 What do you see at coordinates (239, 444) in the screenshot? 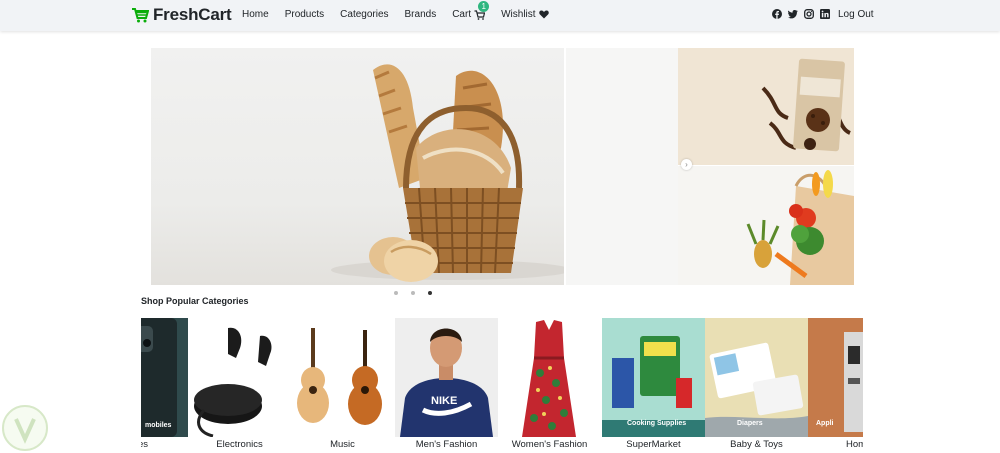
I see `category-name: Electronics` at bounding box center [239, 444].